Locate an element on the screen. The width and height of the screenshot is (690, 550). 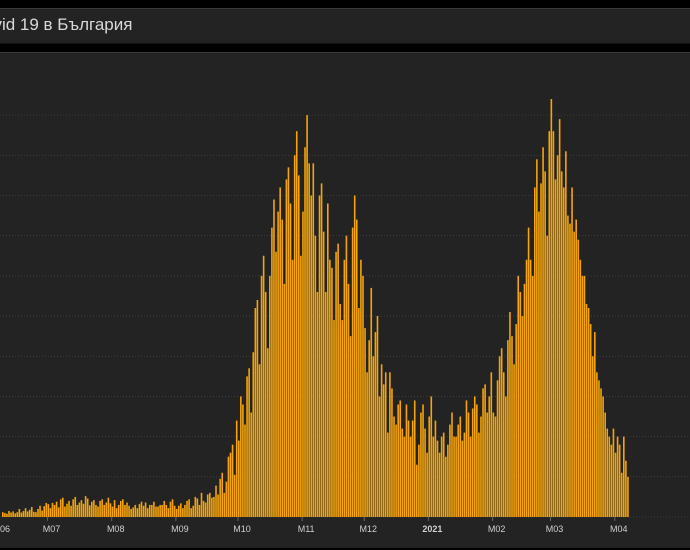
x-tick-label: M08 is located at coordinates (116, 529).